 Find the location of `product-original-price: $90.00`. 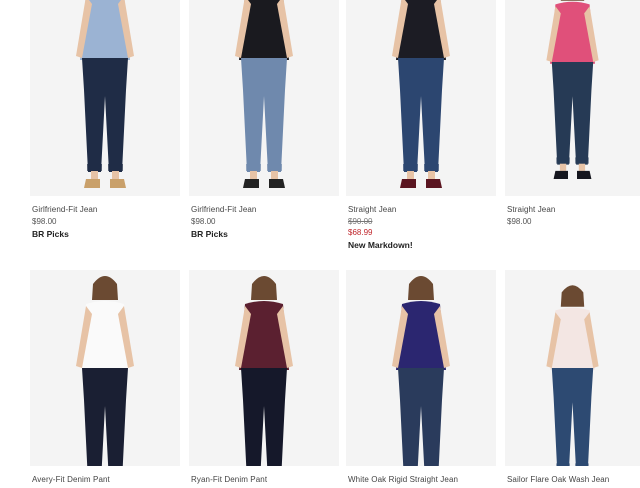

product-original-price: $90.00 is located at coordinates (360, 221).